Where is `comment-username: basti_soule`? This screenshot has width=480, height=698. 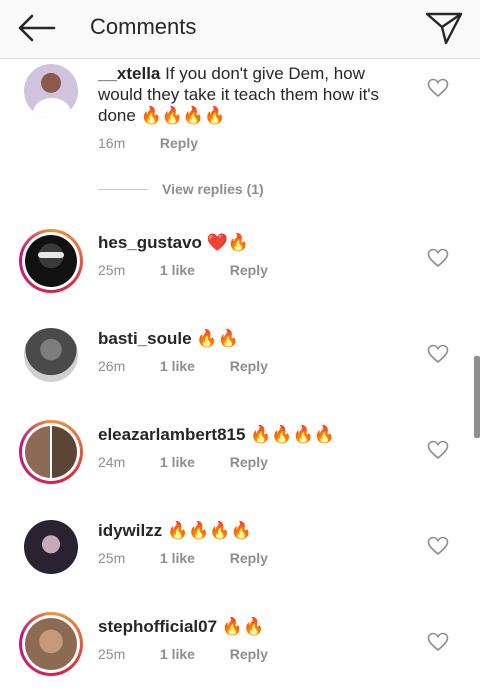
comment-username: basti_soule is located at coordinates (145, 338).